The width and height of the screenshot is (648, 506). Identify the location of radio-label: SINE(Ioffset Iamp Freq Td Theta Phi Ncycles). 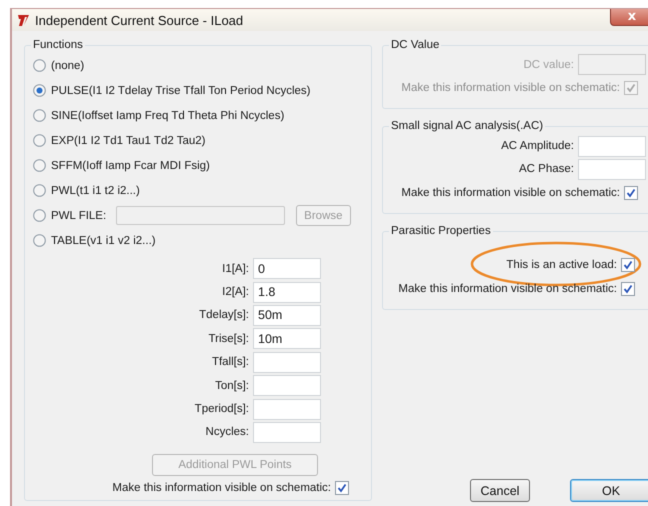
(167, 116).